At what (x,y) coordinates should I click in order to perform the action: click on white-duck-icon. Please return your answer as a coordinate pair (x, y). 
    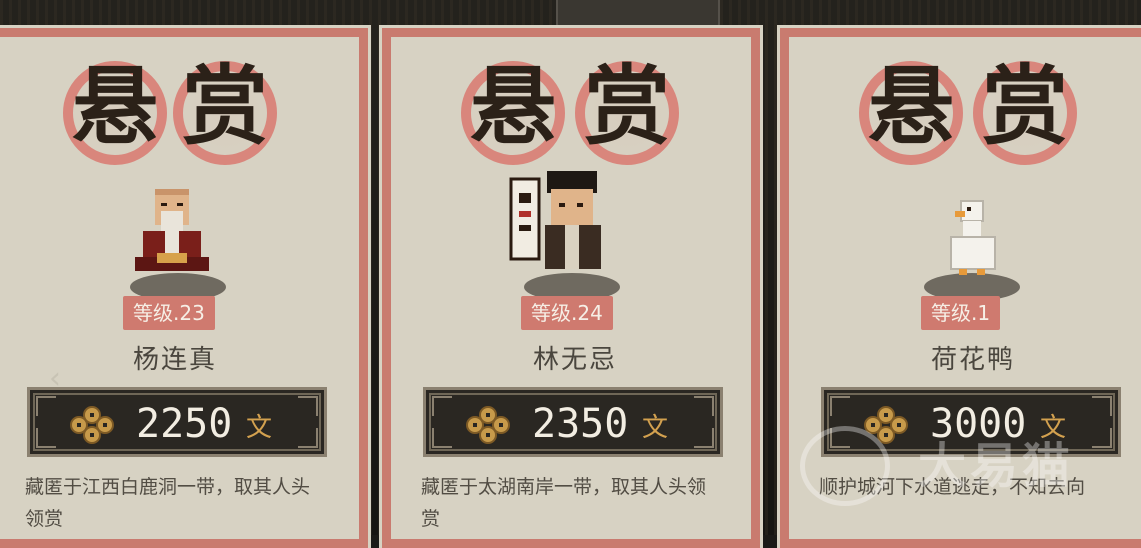
    Looking at the image, I should click on (972, 236).